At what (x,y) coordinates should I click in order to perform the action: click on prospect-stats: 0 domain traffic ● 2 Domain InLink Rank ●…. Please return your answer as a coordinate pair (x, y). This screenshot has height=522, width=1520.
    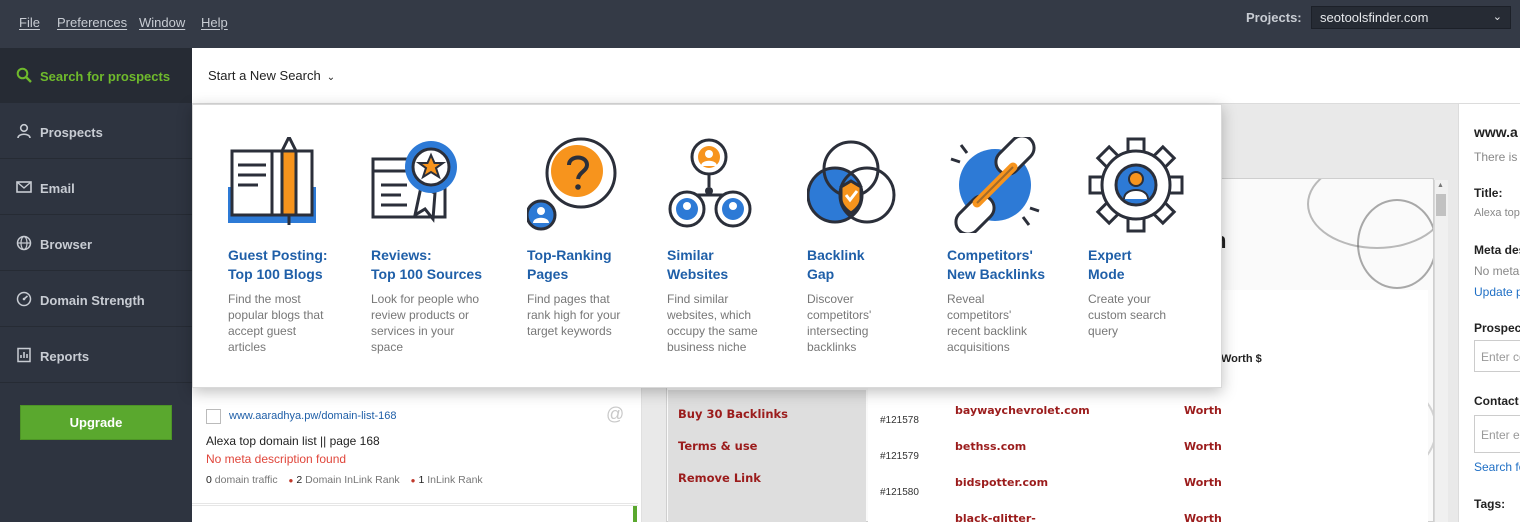
    Looking at the image, I should click on (344, 480).